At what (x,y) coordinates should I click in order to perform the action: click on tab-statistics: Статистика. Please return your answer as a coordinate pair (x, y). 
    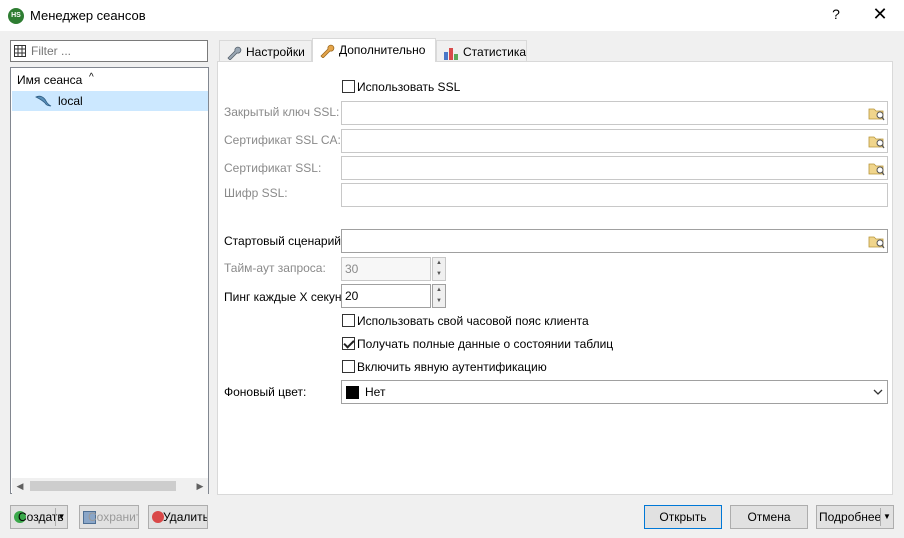
    Looking at the image, I should click on (481, 51).